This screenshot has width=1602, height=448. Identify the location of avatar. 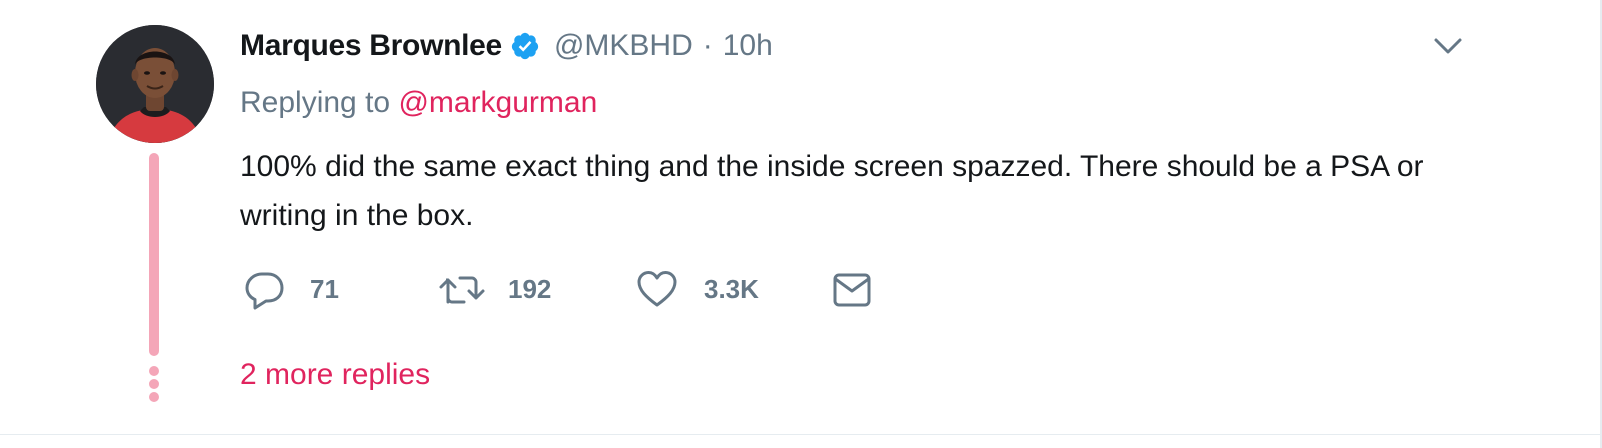
(155, 84).